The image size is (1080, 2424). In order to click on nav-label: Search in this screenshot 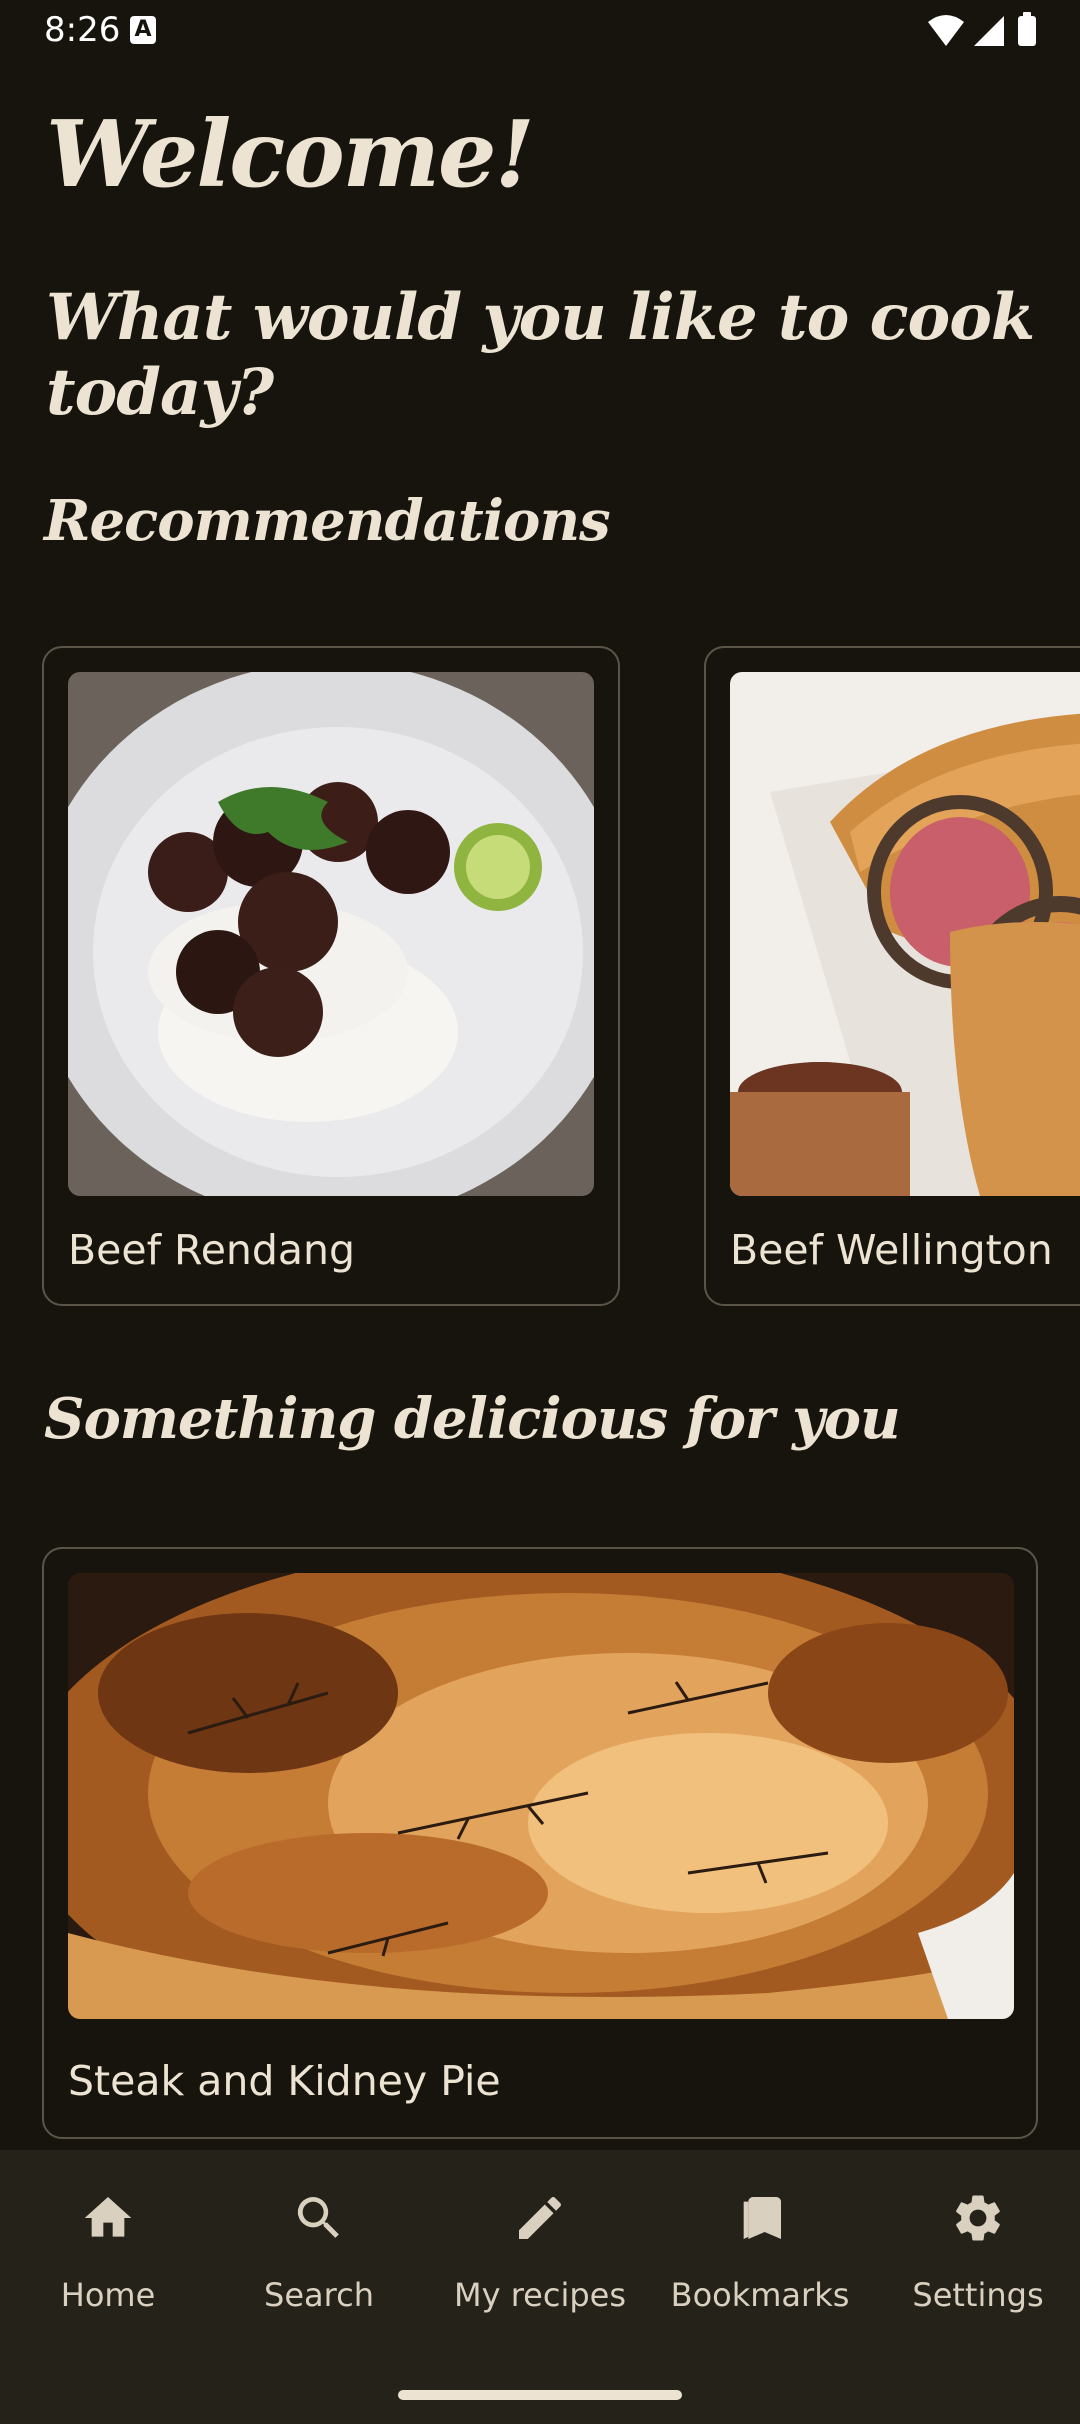, I will do `click(319, 2295)`.